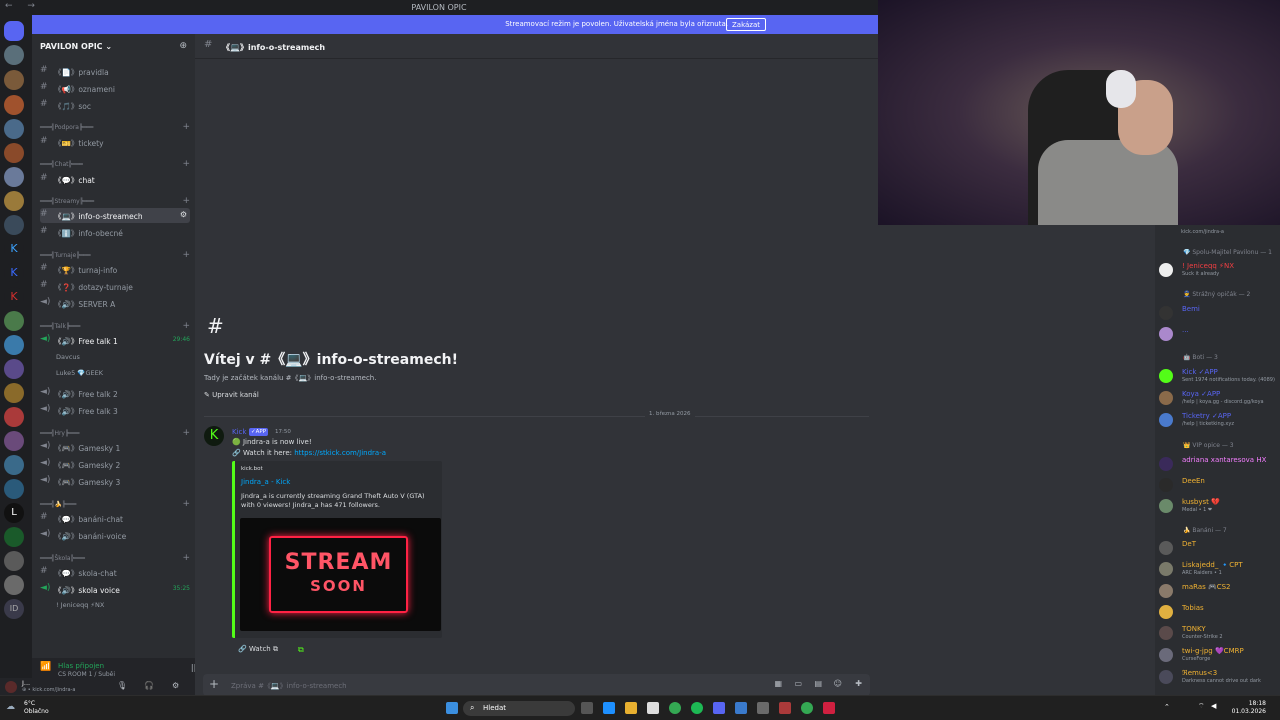 The width and height of the screenshot is (1280, 720). I want to click on gif-icon: ▤, so click(818, 683).